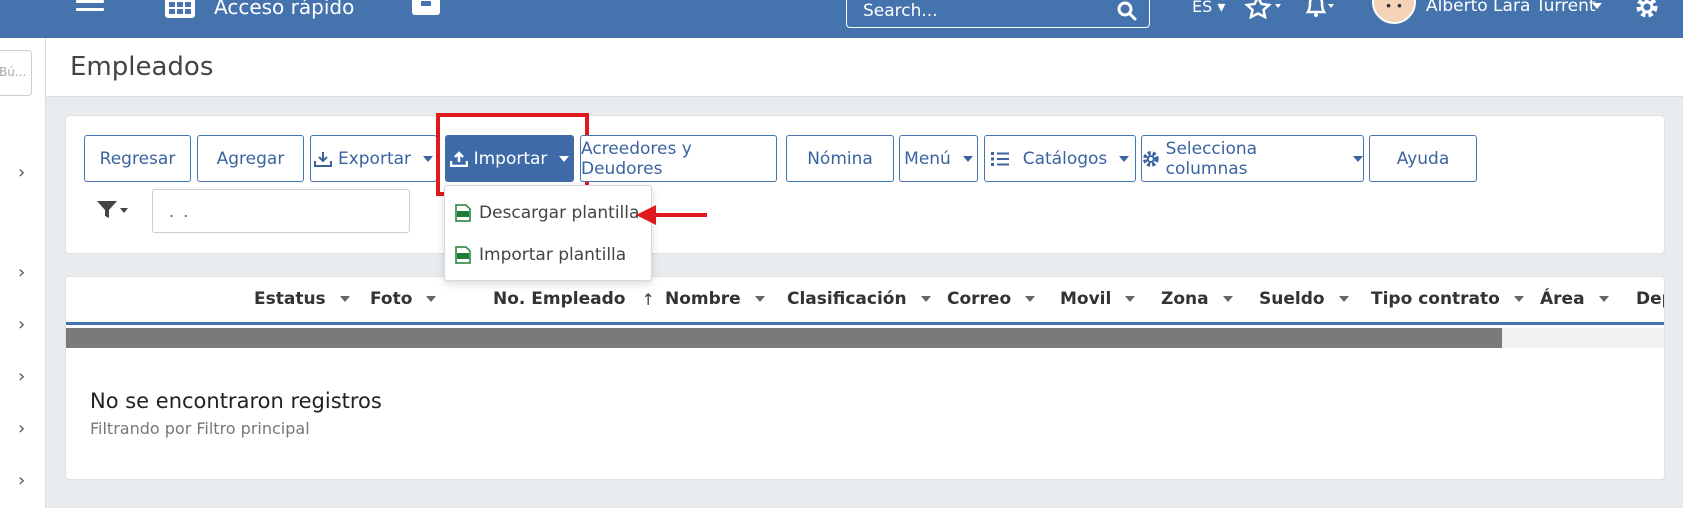  I want to click on left-sidebar: Bú... › › › › › ›, so click(23, 273).